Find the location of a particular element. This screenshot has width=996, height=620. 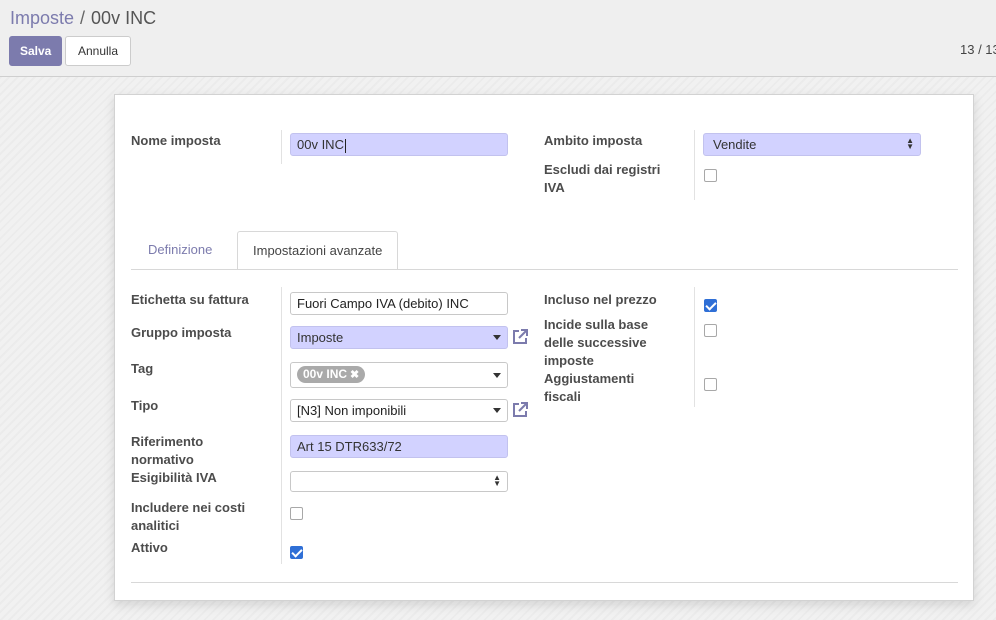

invoice-label-label: Etichetta su fattura is located at coordinates (190, 299).